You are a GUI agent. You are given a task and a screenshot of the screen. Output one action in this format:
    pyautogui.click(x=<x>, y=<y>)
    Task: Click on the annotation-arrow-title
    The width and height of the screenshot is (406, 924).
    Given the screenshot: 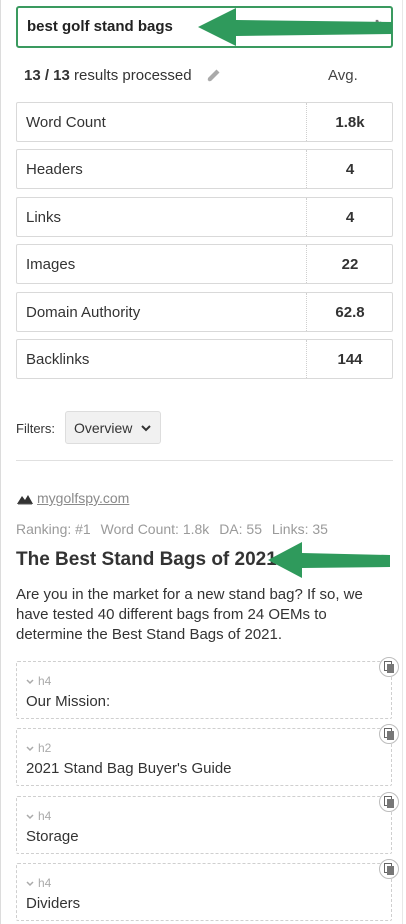 What is the action you would take?
    pyautogui.click(x=329, y=560)
    